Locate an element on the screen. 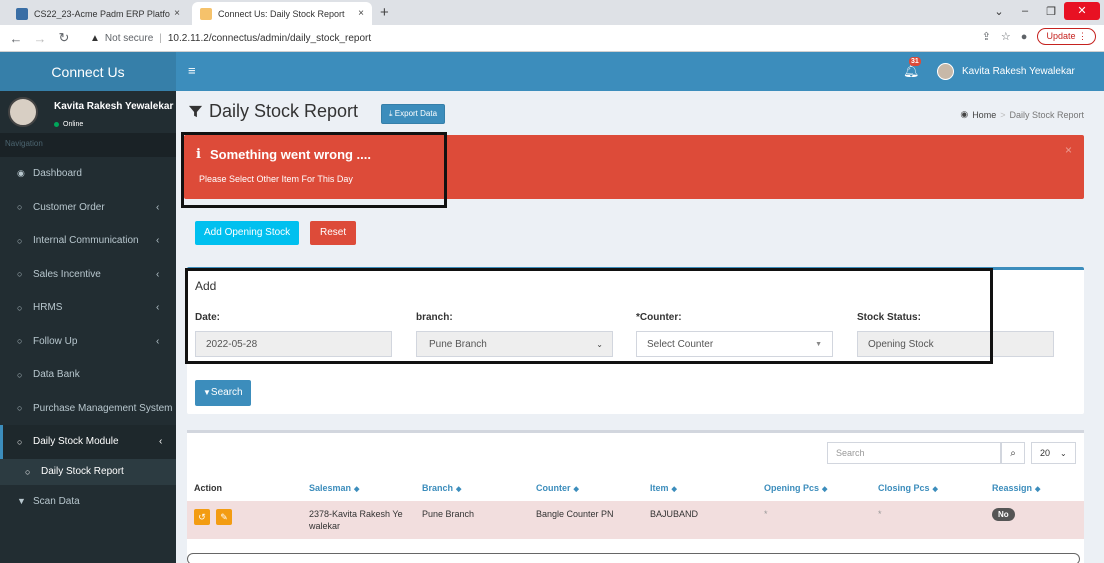 This screenshot has height=563, width=1104. column-header-opening-pcs: Opening Pcs ◆ is located at coordinates (795, 488).